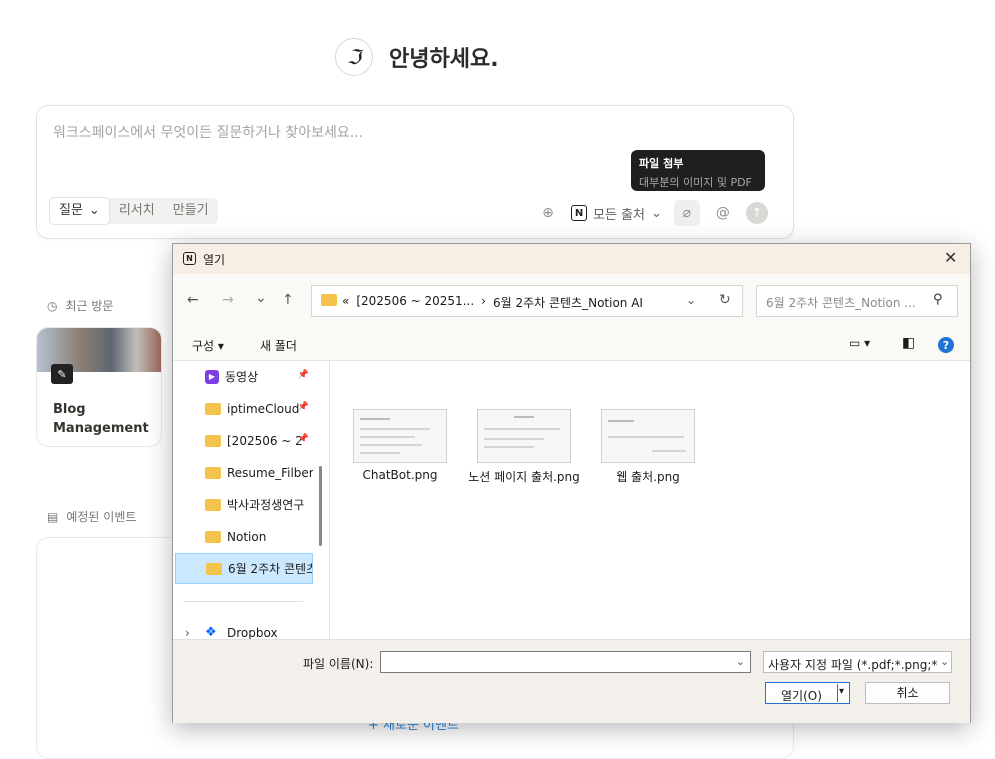  Describe the element at coordinates (686, 213) in the screenshot. I see `attach-file-icon: ⌀` at that location.